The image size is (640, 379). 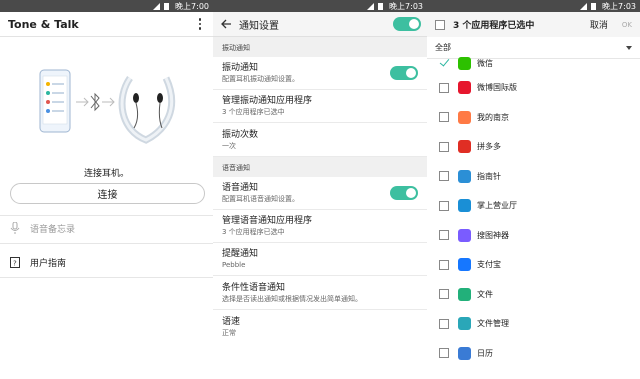 What do you see at coordinates (320, 24) in the screenshot?
I see `settings-header: 通知设置` at bounding box center [320, 24].